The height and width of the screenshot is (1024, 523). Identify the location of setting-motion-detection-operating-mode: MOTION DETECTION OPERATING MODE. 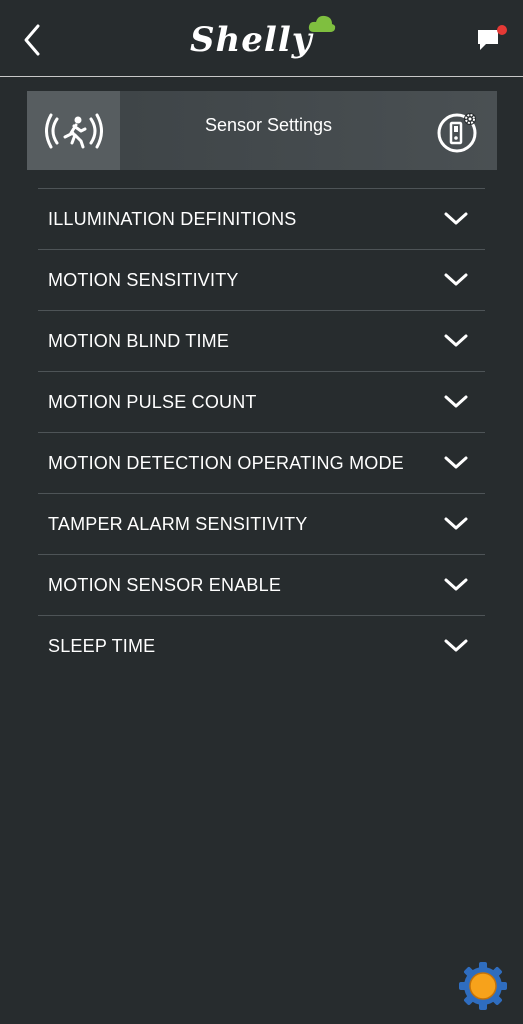
(261, 462).